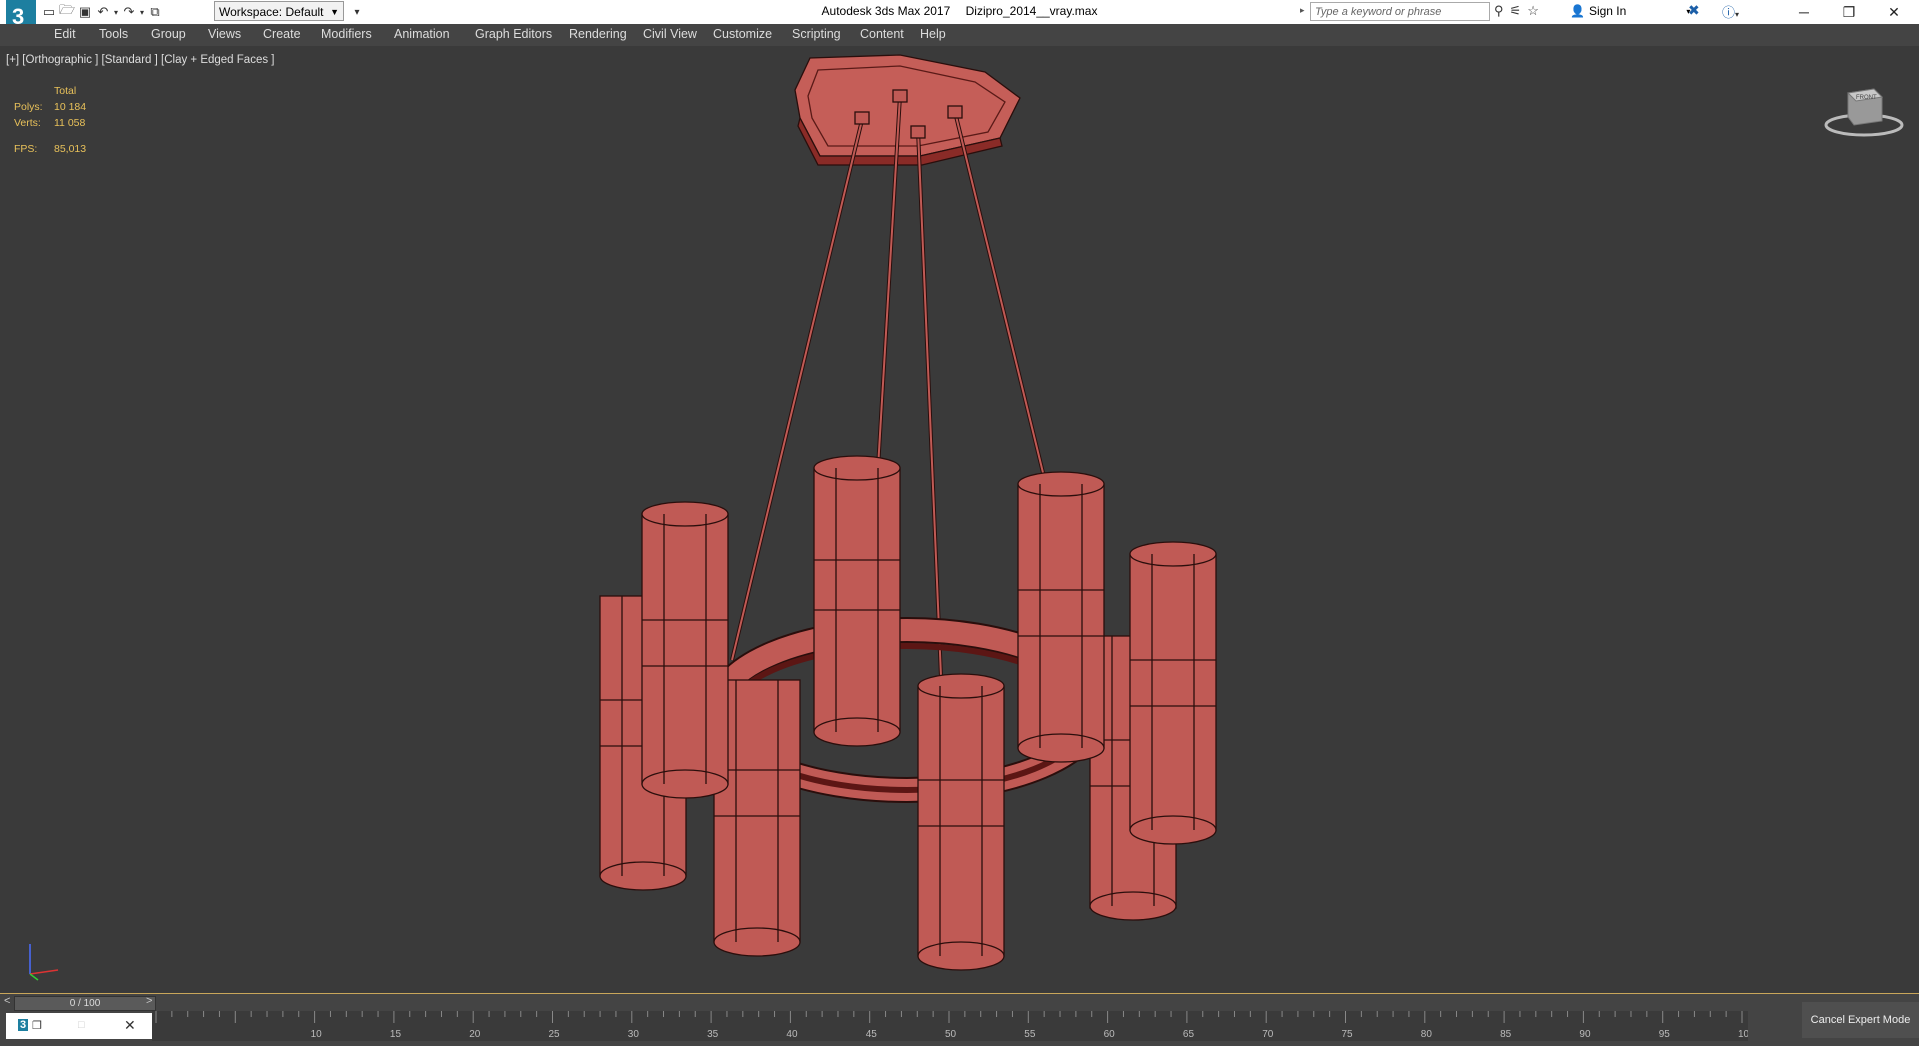 This screenshot has height=1046, width=1919. Describe the element at coordinates (555, 1034) in the screenshot. I see `track-tick-label: 25` at that location.